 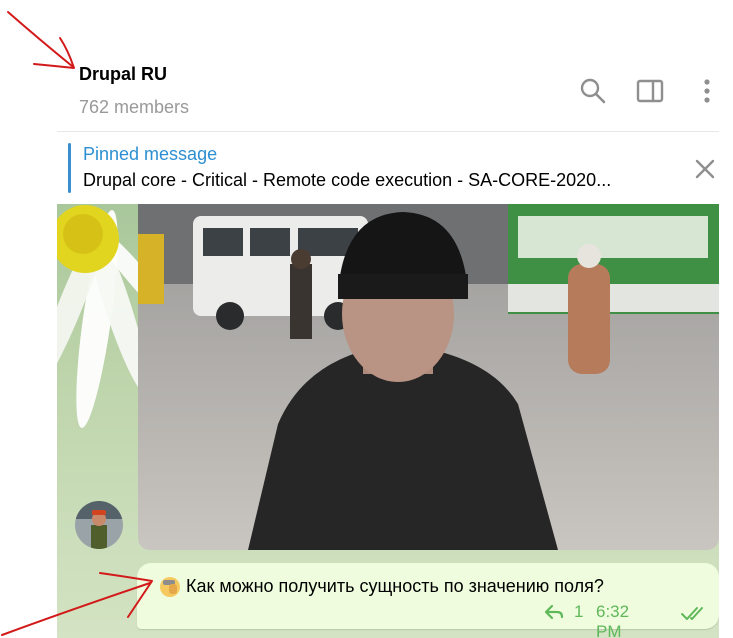 I want to click on message-time: 6:32 PM, so click(x=613, y=620).